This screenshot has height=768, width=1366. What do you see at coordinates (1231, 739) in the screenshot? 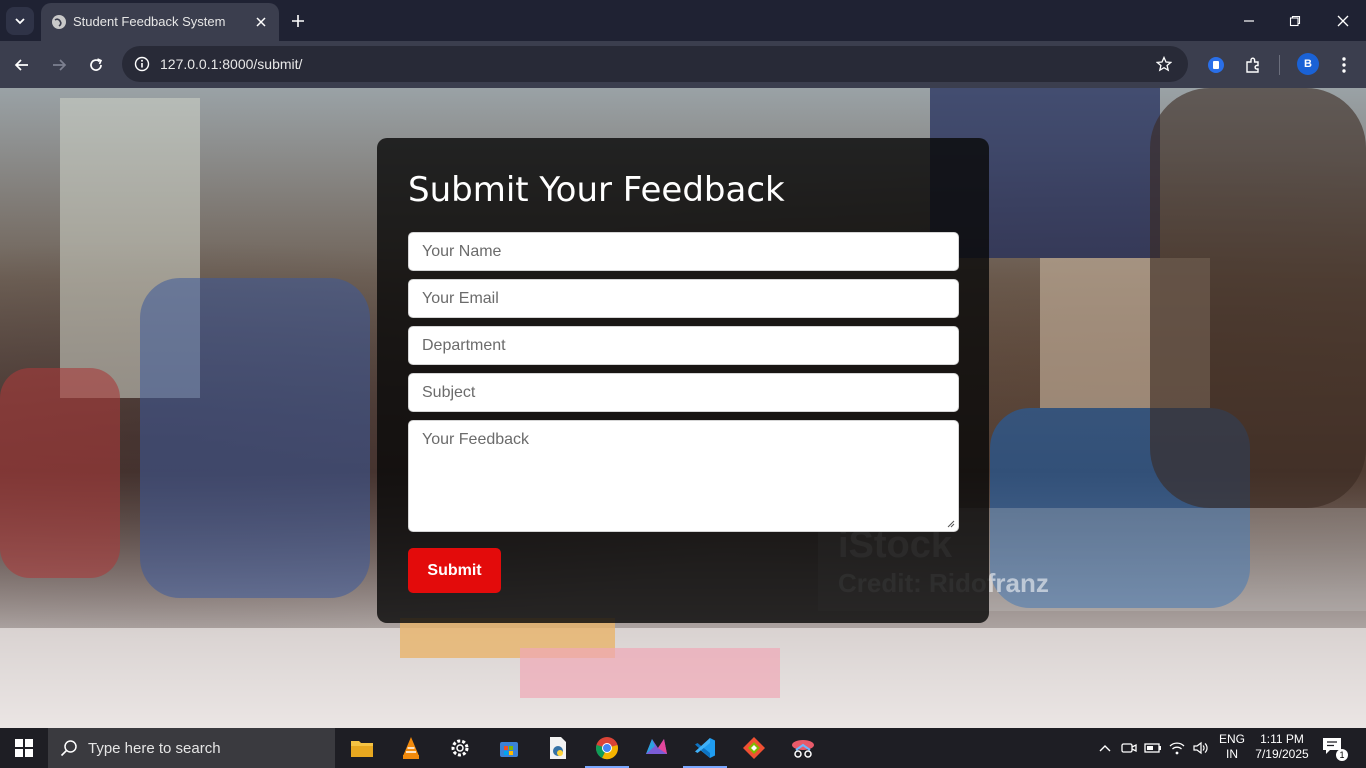
I see `language-code: ENG` at bounding box center [1231, 739].